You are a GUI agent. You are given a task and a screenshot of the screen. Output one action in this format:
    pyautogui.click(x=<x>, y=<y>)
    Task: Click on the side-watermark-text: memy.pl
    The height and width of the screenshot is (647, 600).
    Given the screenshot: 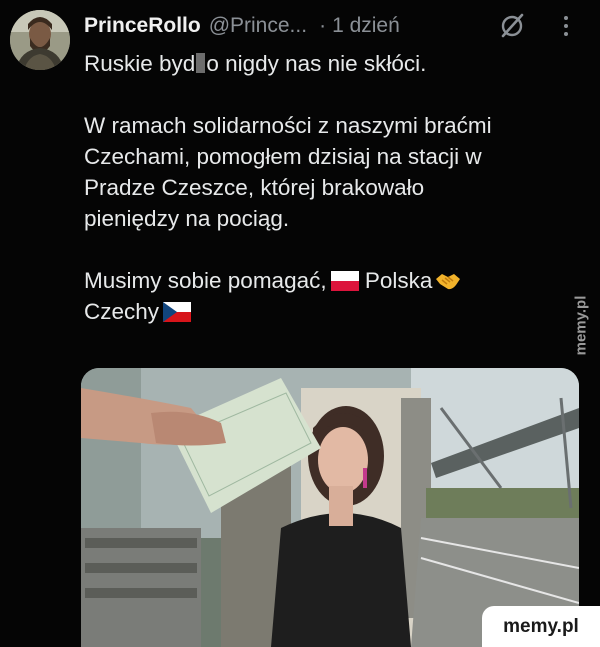 What is the action you would take?
    pyautogui.click(x=581, y=325)
    